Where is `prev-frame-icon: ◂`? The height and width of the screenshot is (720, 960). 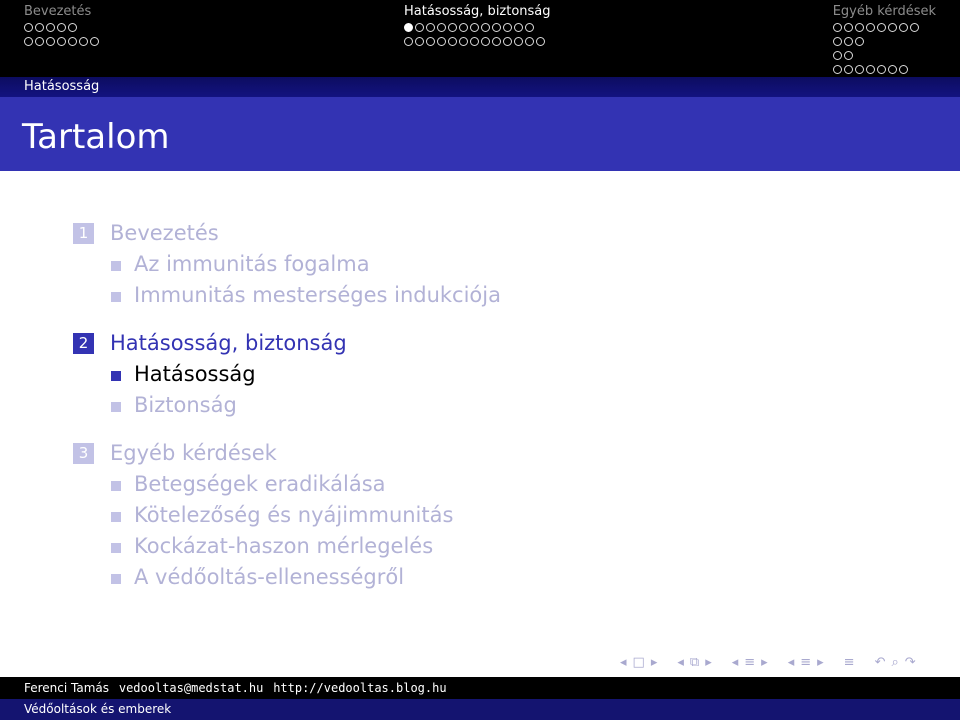
prev-frame-icon: ◂ is located at coordinates (680, 662).